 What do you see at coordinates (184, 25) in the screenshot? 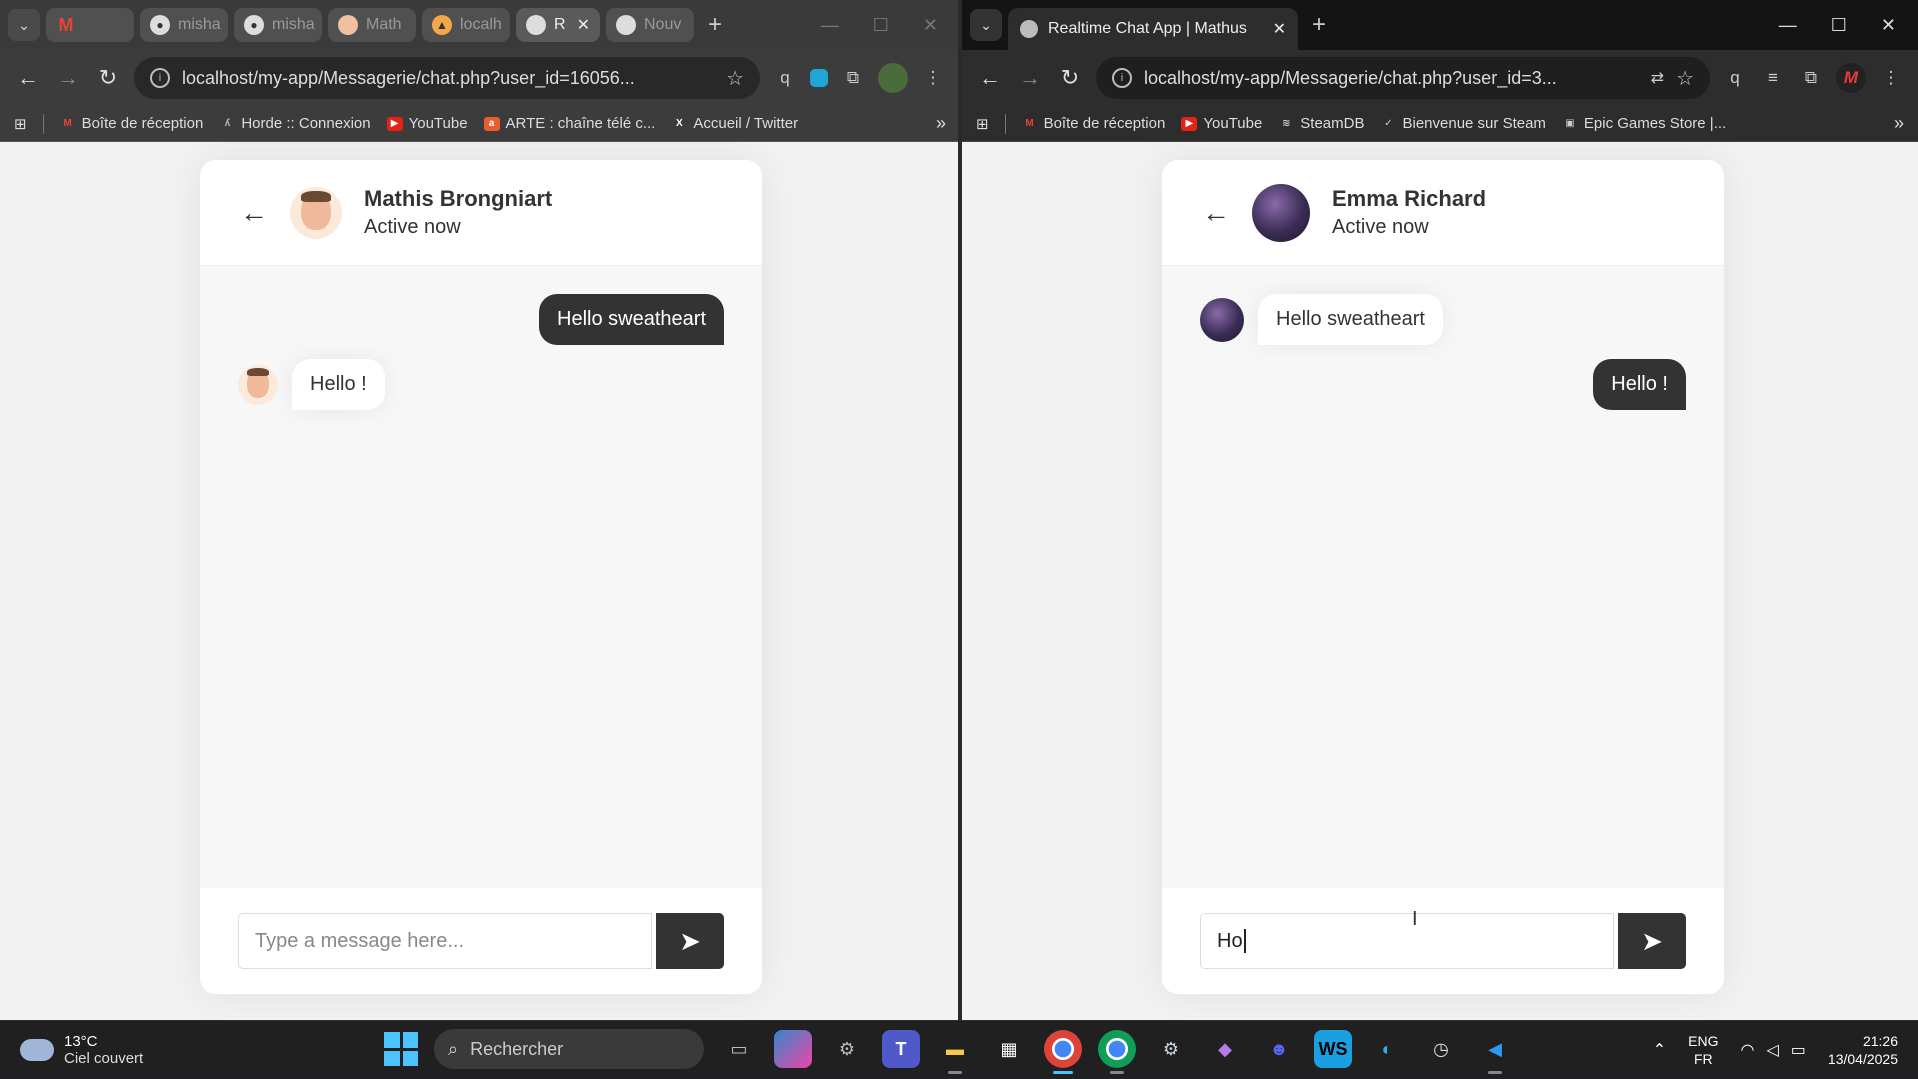
I see `tab-github-1: ● misha` at bounding box center [184, 25].